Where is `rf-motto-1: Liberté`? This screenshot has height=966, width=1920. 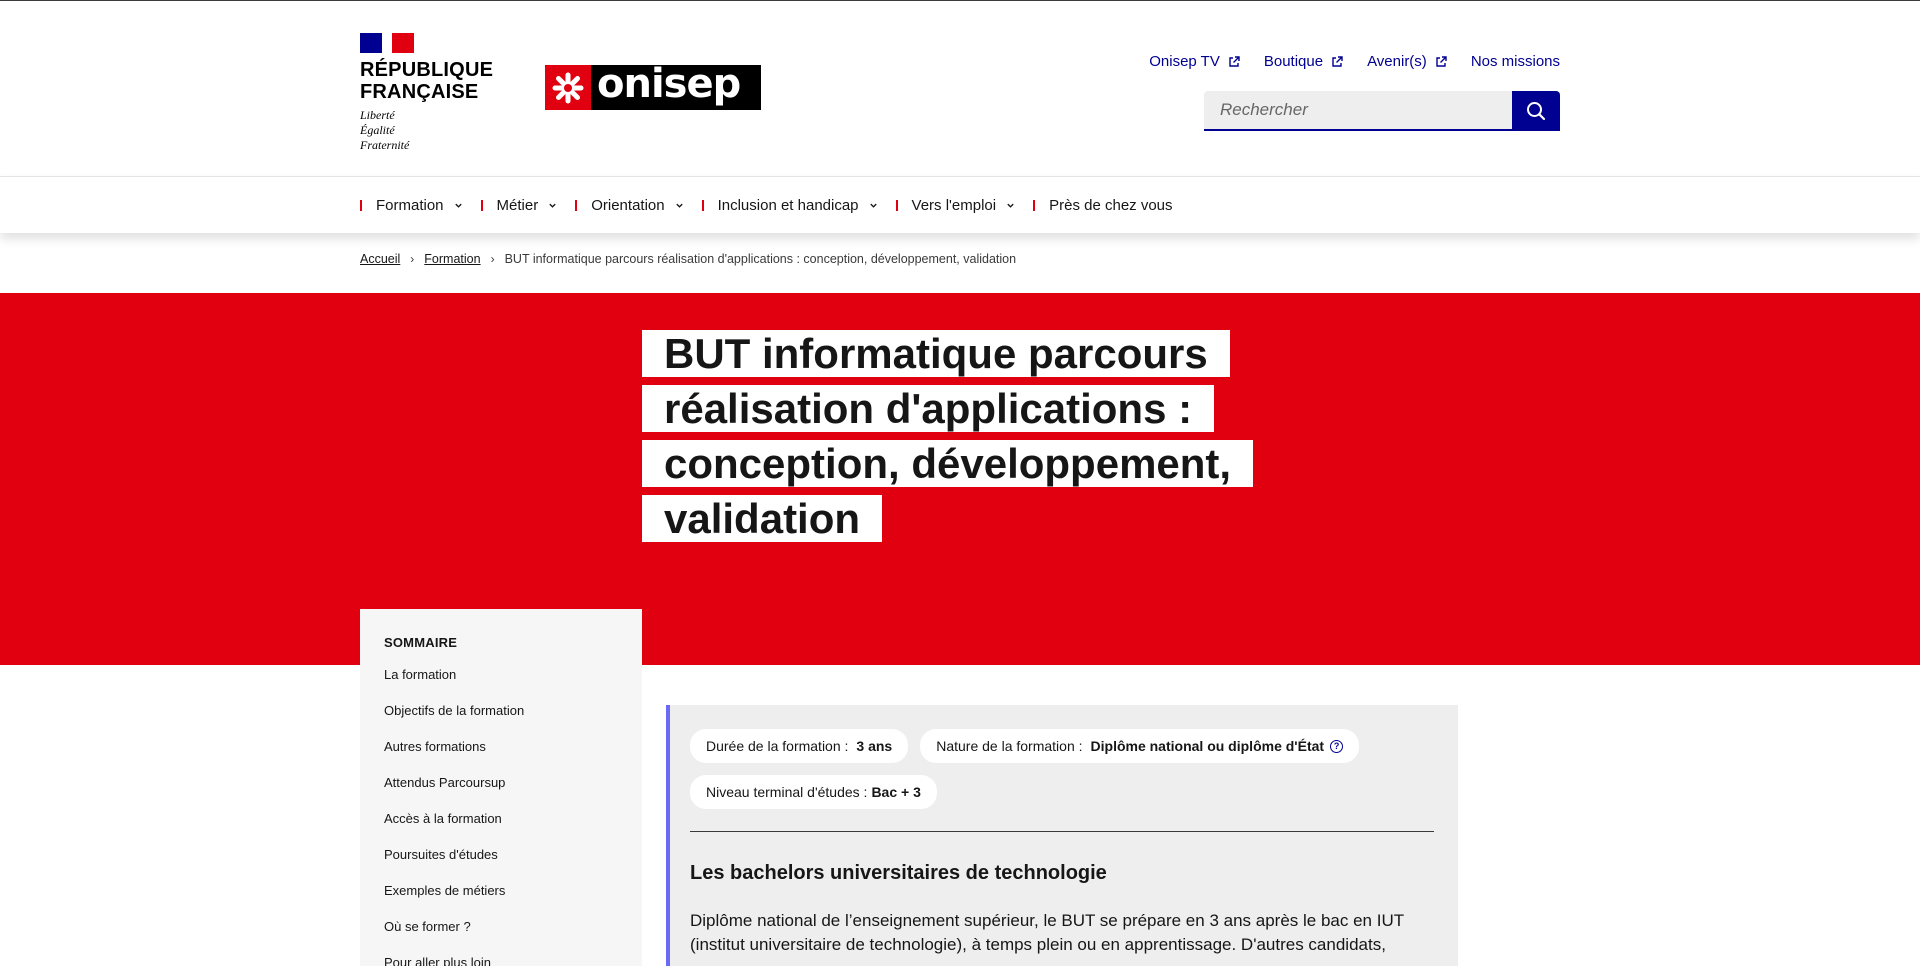
rf-motto-1: Liberté is located at coordinates (377, 115).